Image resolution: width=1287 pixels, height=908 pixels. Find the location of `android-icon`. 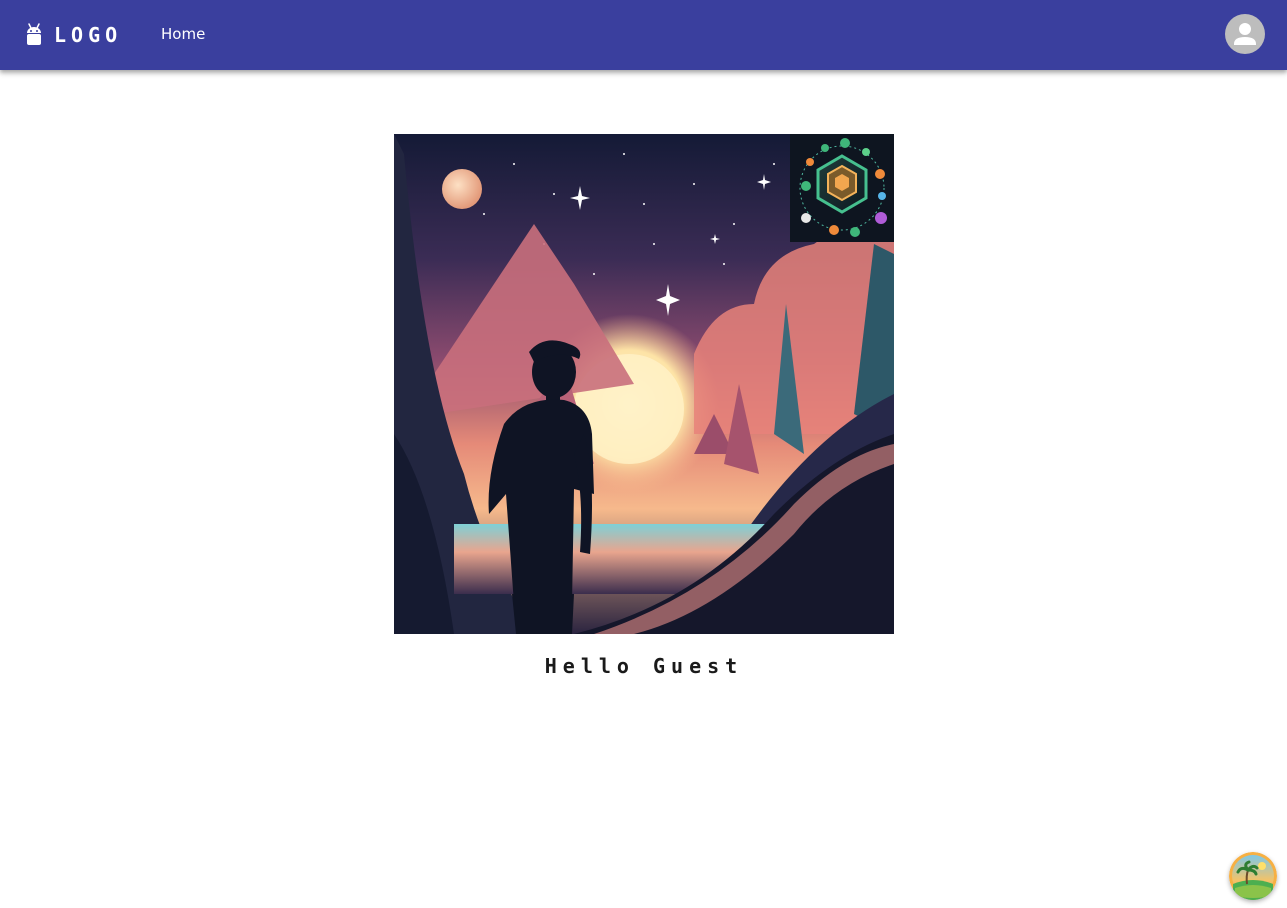

android-icon is located at coordinates (34, 35).